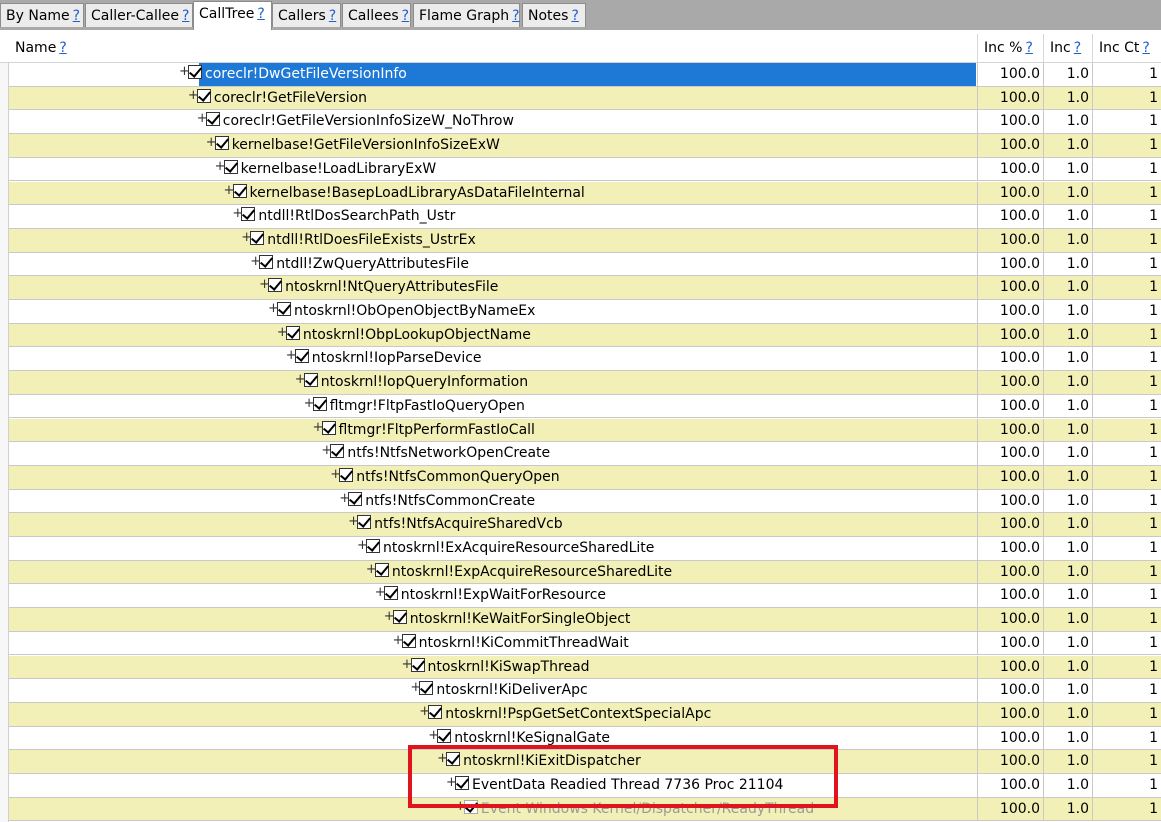 Image resolution: width=1161 pixels, height=822 pixels. Describe the element at coordinates (493, 761) in the screenshot. I see `name-cell: + ntoskrnl!KiExitDispatcher` at that location.